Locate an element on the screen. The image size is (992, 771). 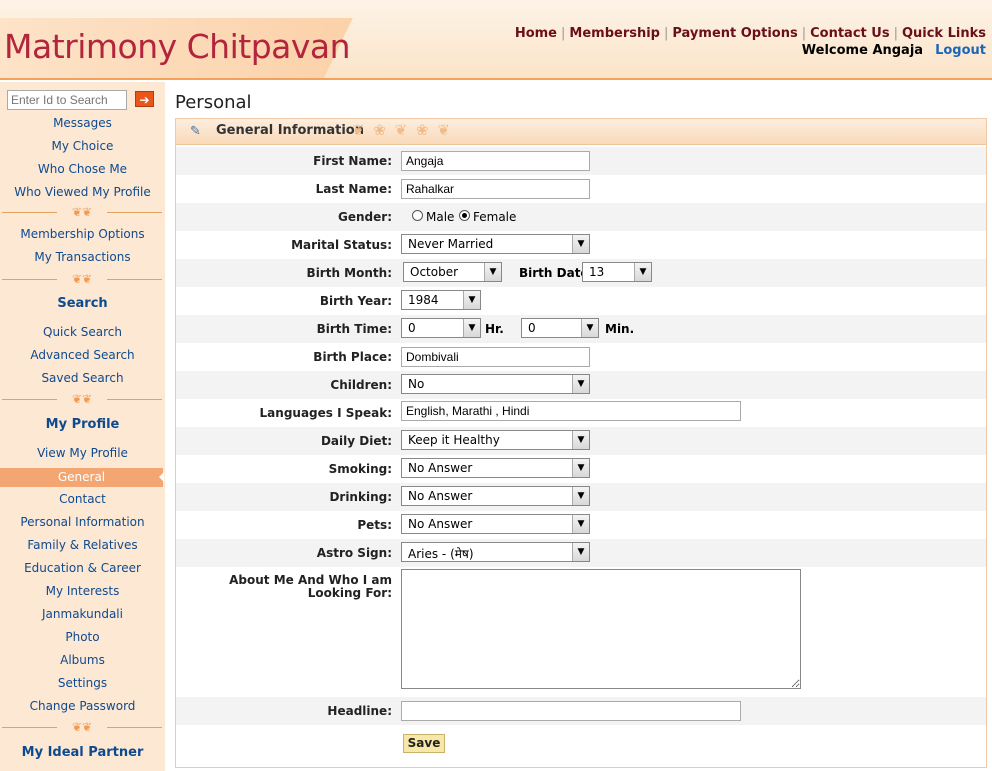
arrow-right-icon: ➔ is located at coordinates (144, 100).